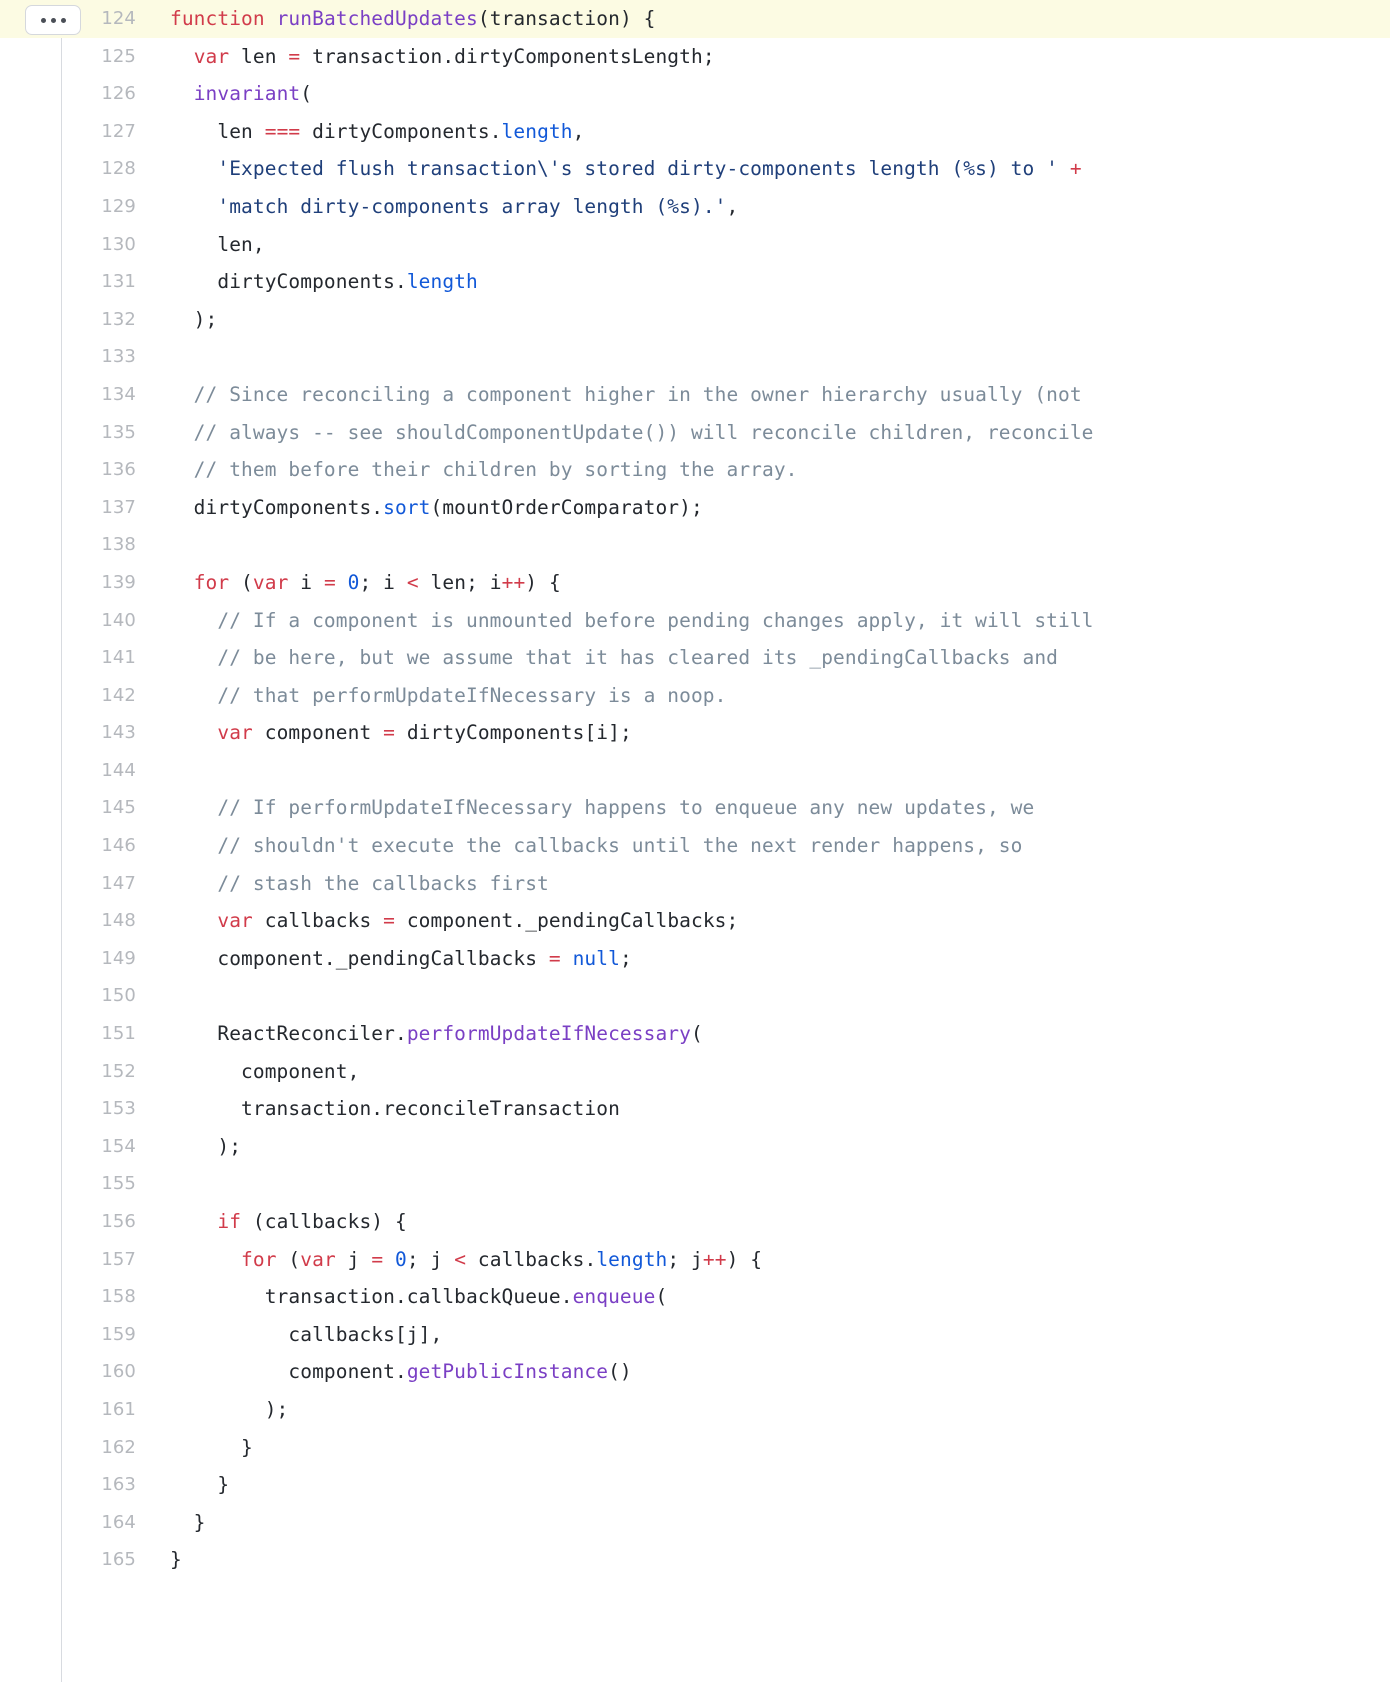 Image resolution: width=1390 pixels, height=1682 pixels. What do you see at coordinates (695, 1448) in the screenshot?
I see `code-line: 162 }` at bounding box center [695, 1448].